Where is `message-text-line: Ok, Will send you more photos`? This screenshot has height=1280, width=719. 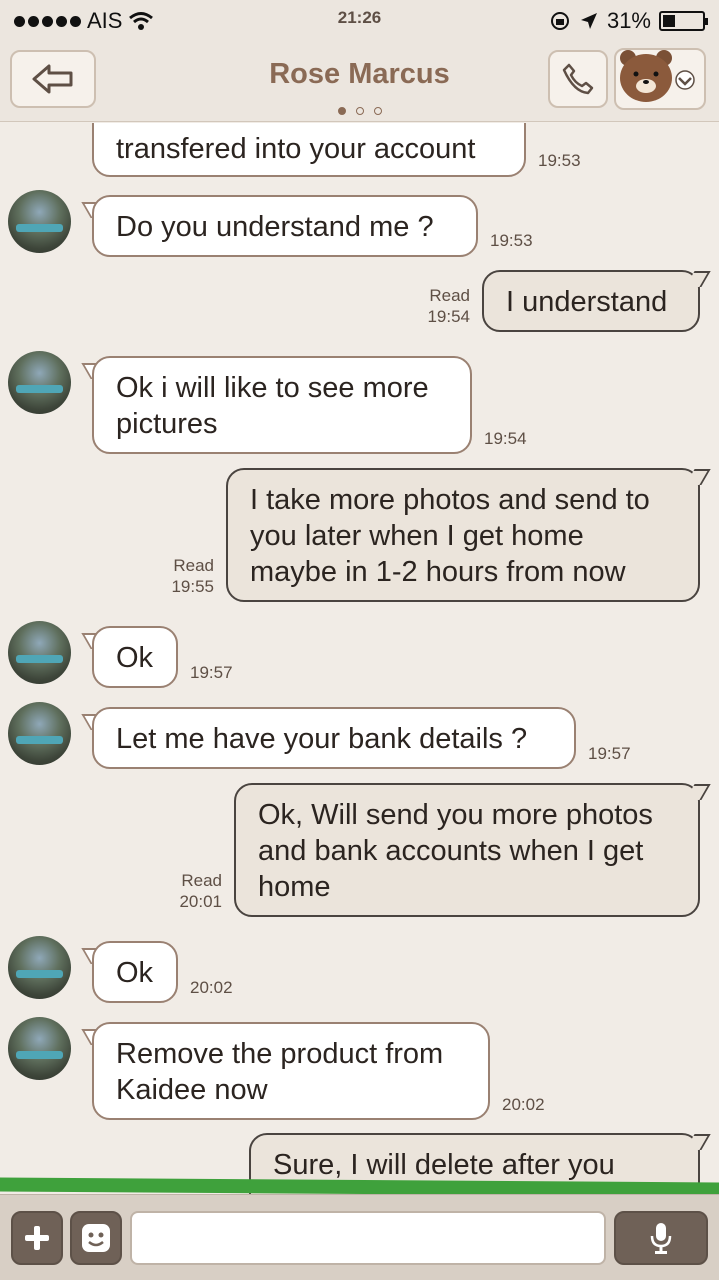
message-text-line: Ok, Will send you more photos is located at coordinates (455, 815).